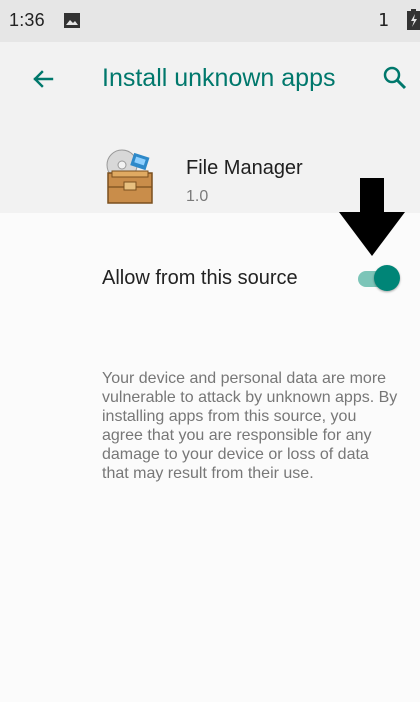  I want to click on toggle-thumb, so click(387, 278).